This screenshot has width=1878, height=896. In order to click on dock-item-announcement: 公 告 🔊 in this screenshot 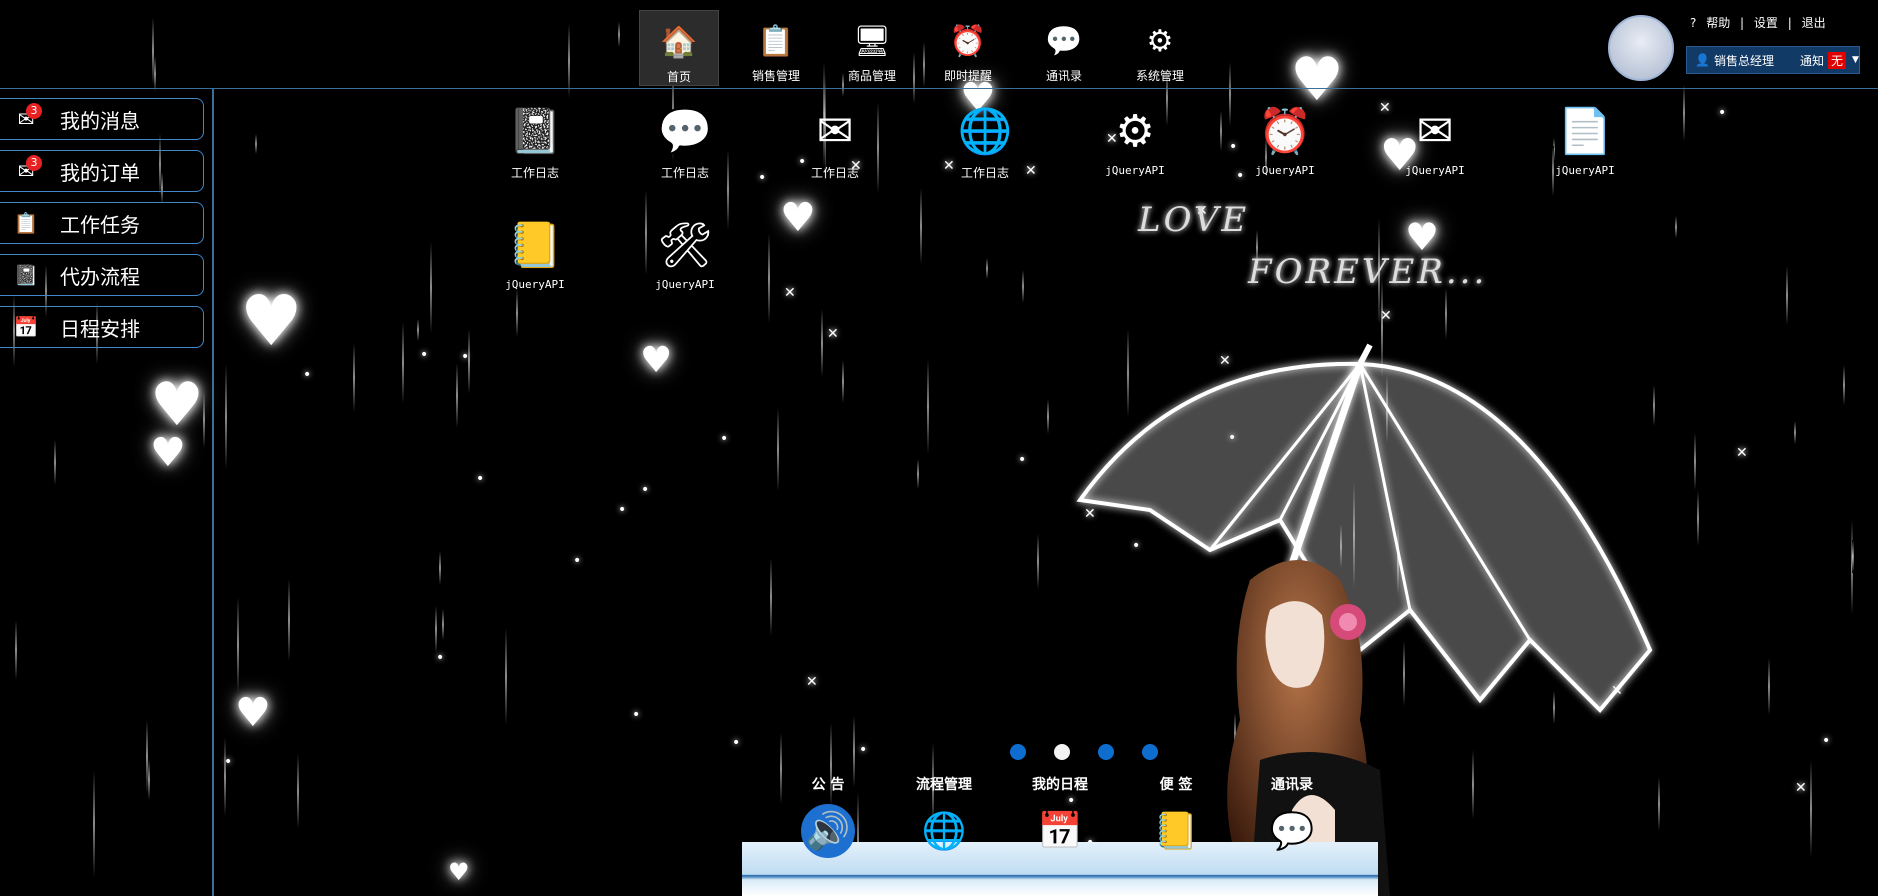, I will do `click(828, 816)`.